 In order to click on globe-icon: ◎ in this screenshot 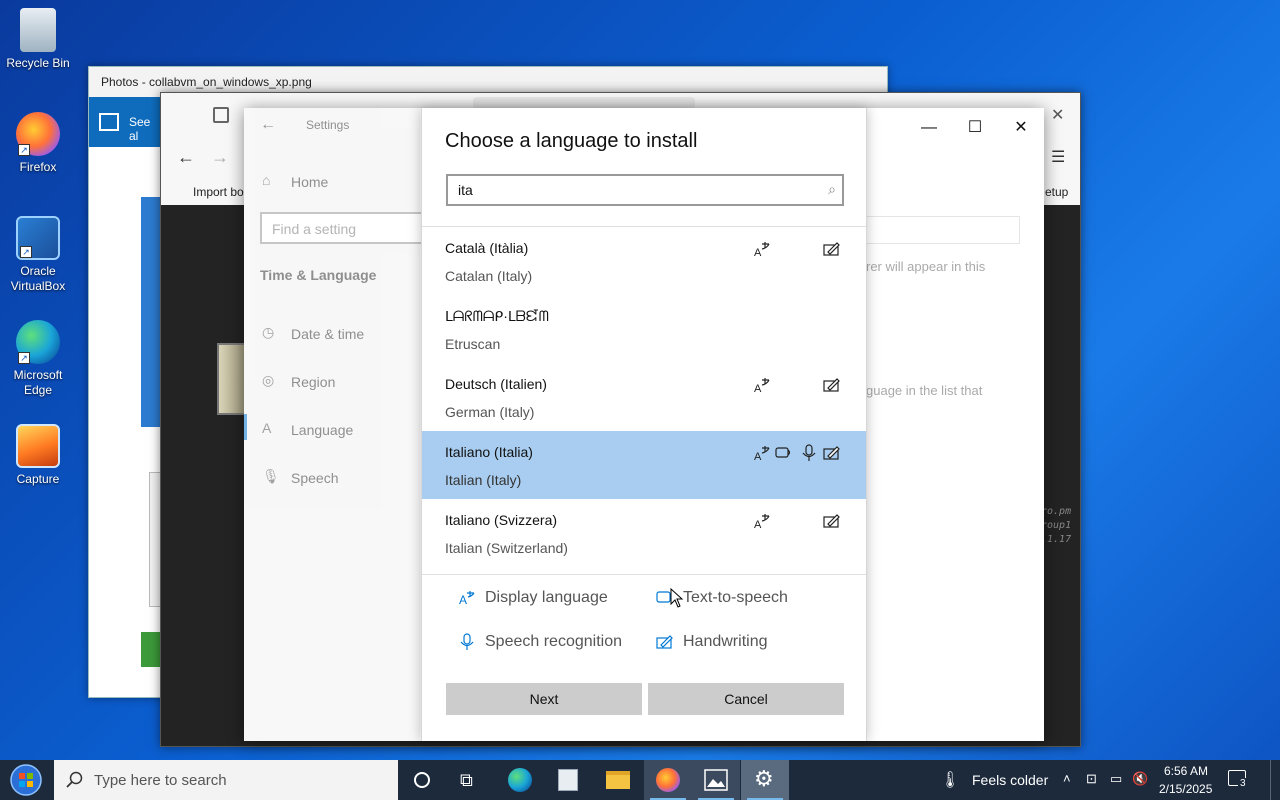, I will do `click(268, 380)`.